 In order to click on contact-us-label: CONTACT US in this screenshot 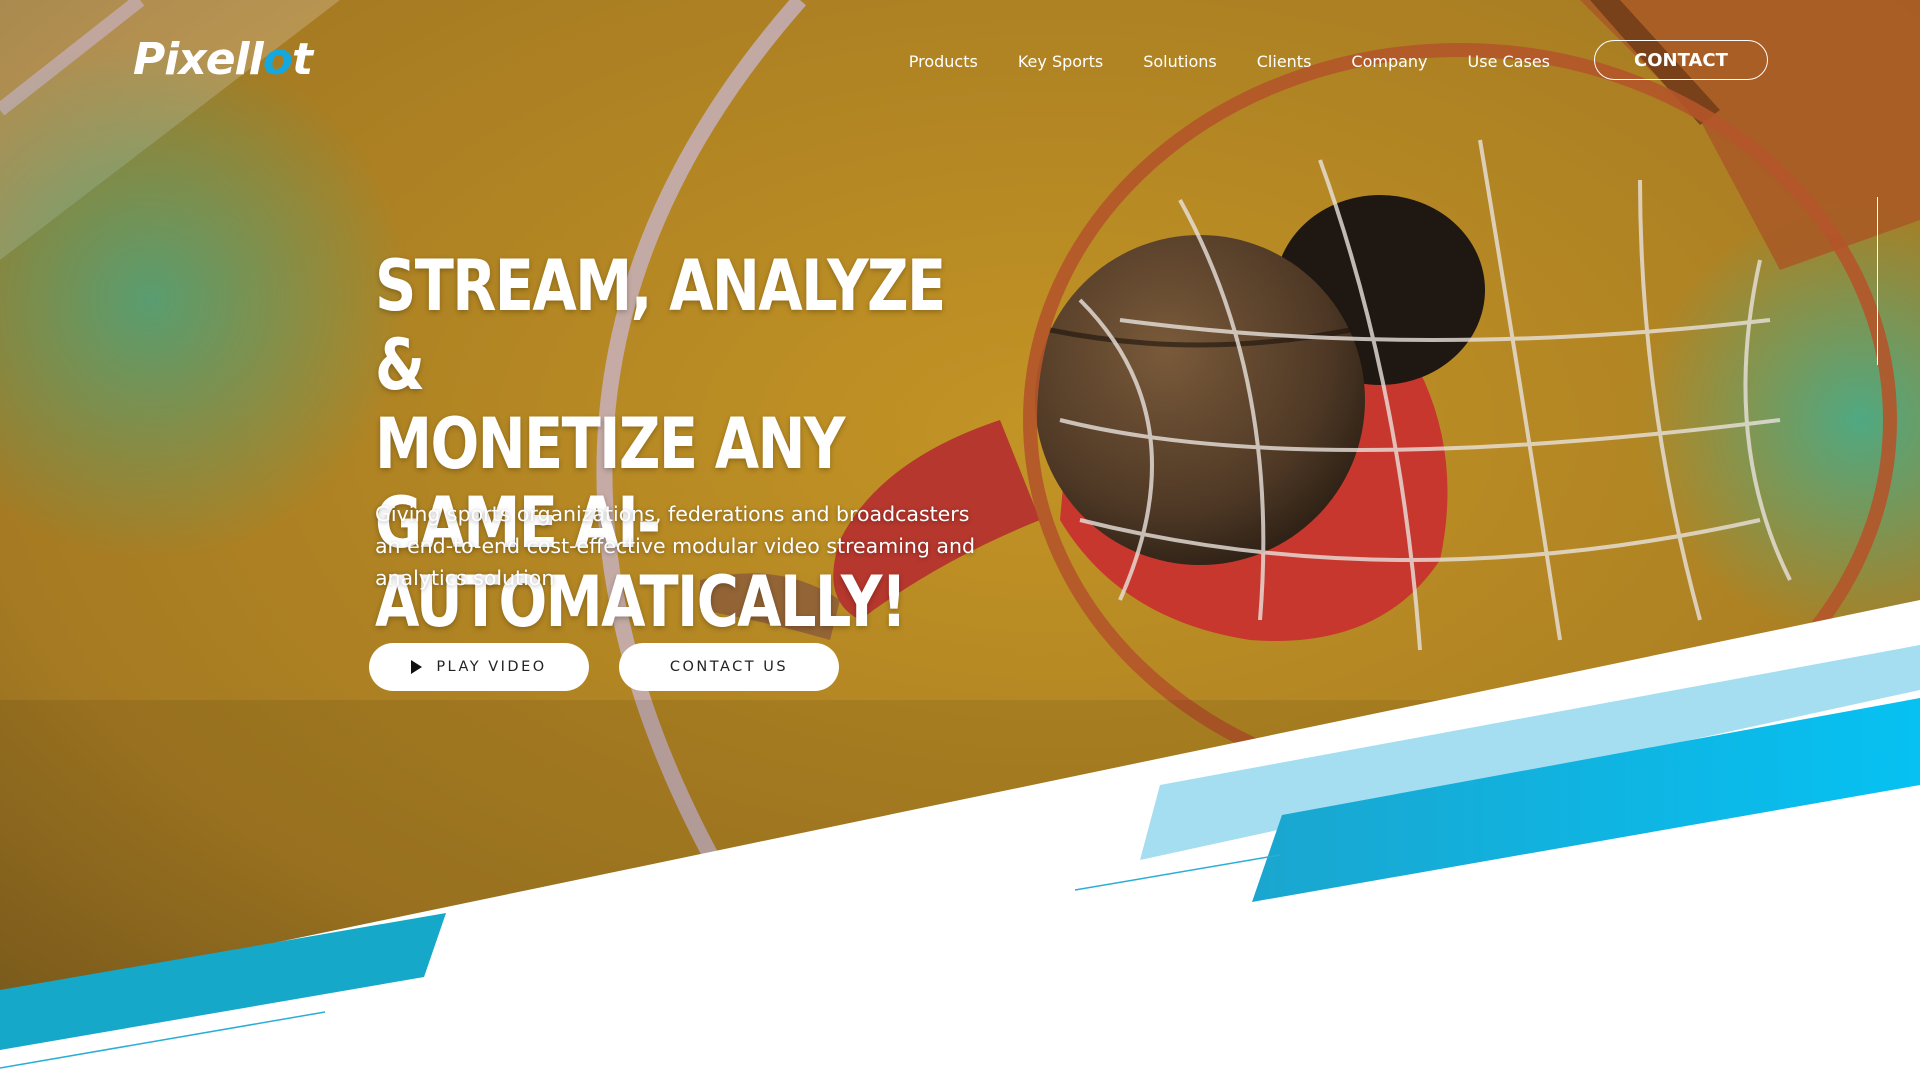, I will do `click(729, 667)`.